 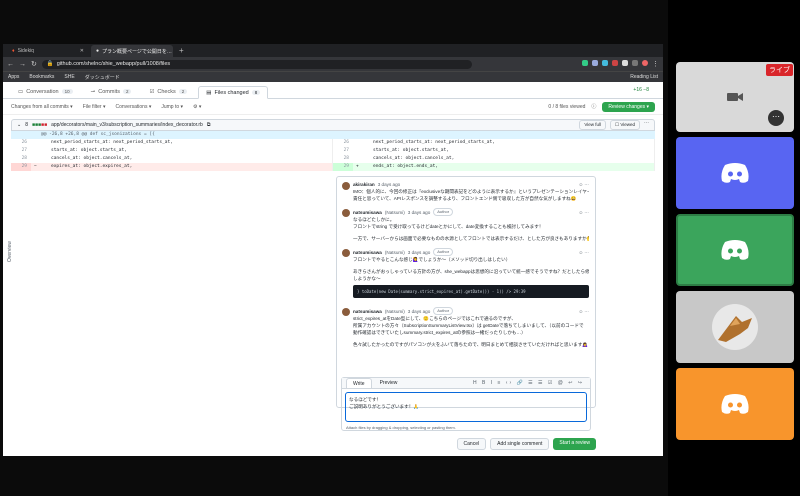 I want to click on participant-tile-cat, so click(x=735, y=327).